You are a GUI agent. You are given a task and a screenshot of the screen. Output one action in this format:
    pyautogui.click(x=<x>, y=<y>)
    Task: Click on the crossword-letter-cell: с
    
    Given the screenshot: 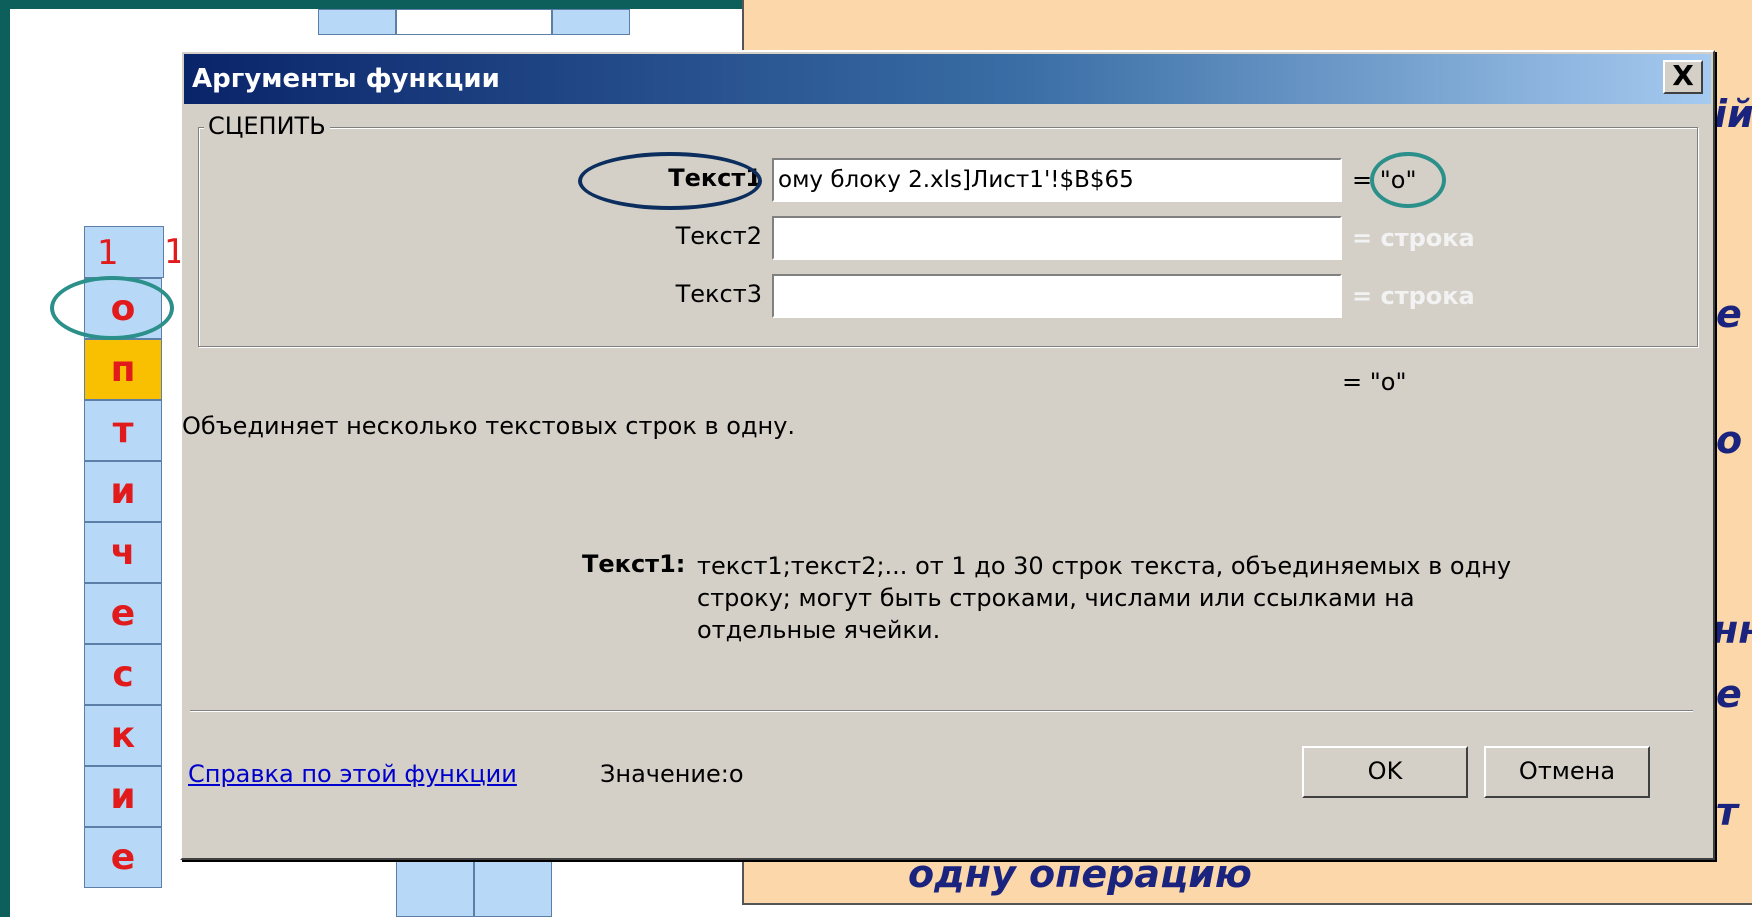 What is the action you would take?
    pyautogui.click(x=123, y=674)
    